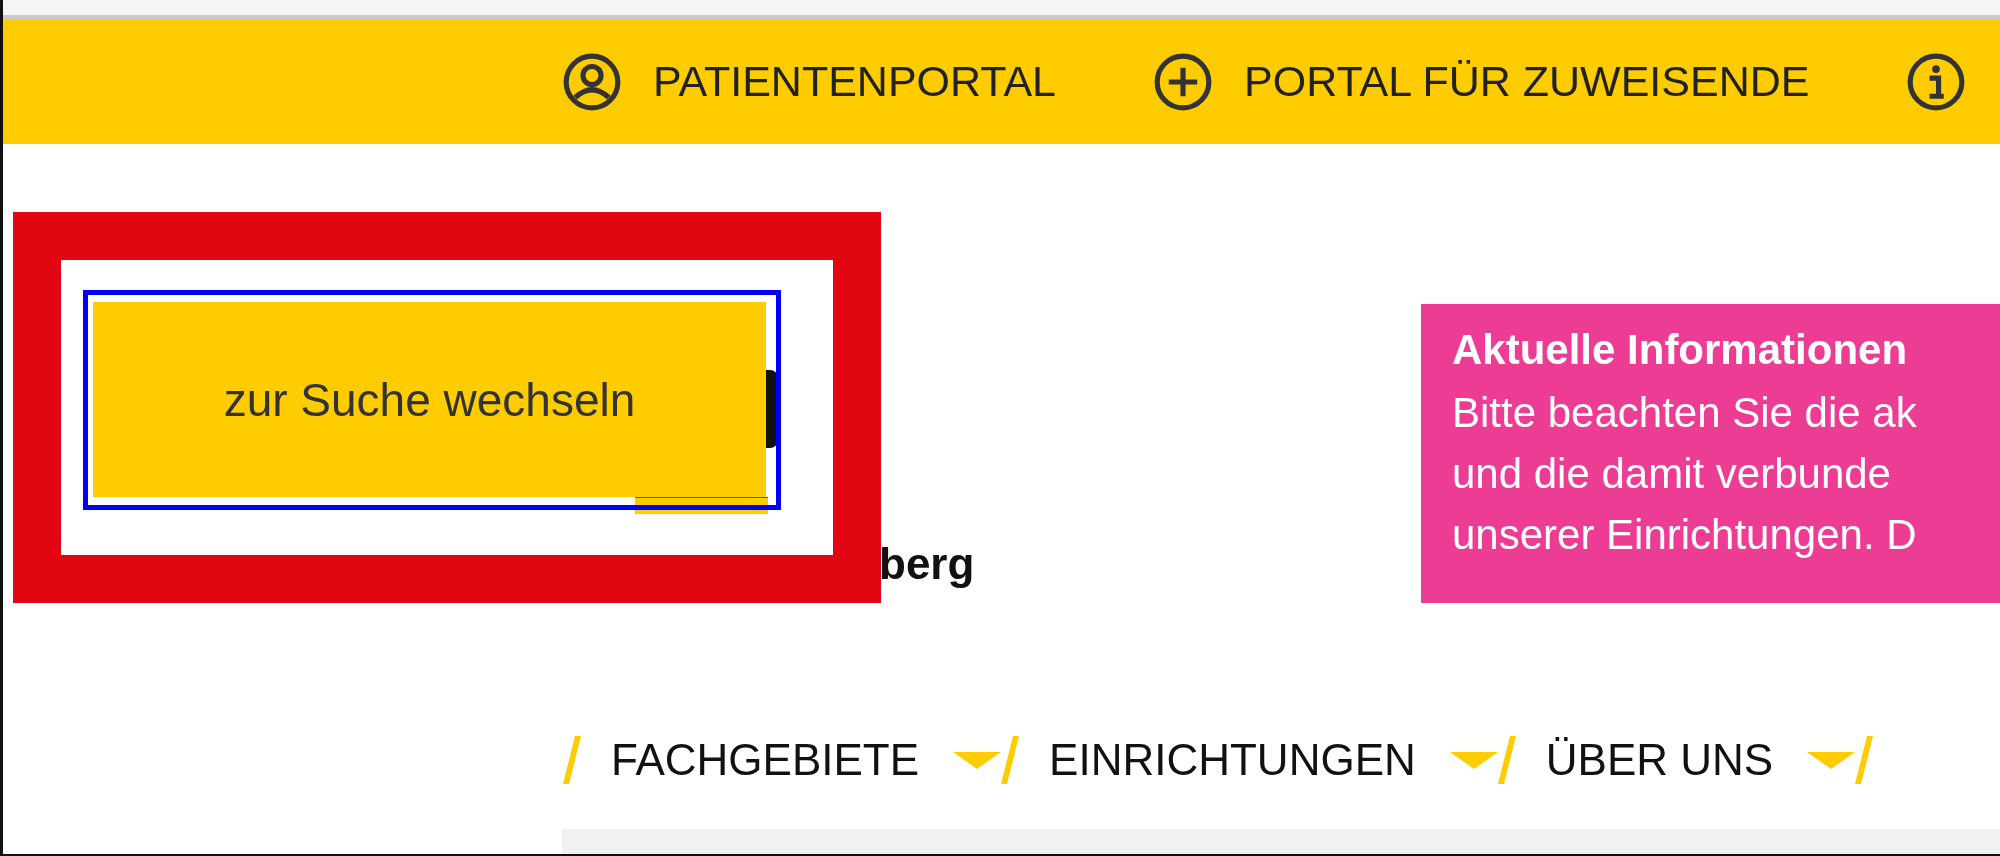 The image size is (2000, 856). I want to click on heading-text: berg, so click(927, 564).